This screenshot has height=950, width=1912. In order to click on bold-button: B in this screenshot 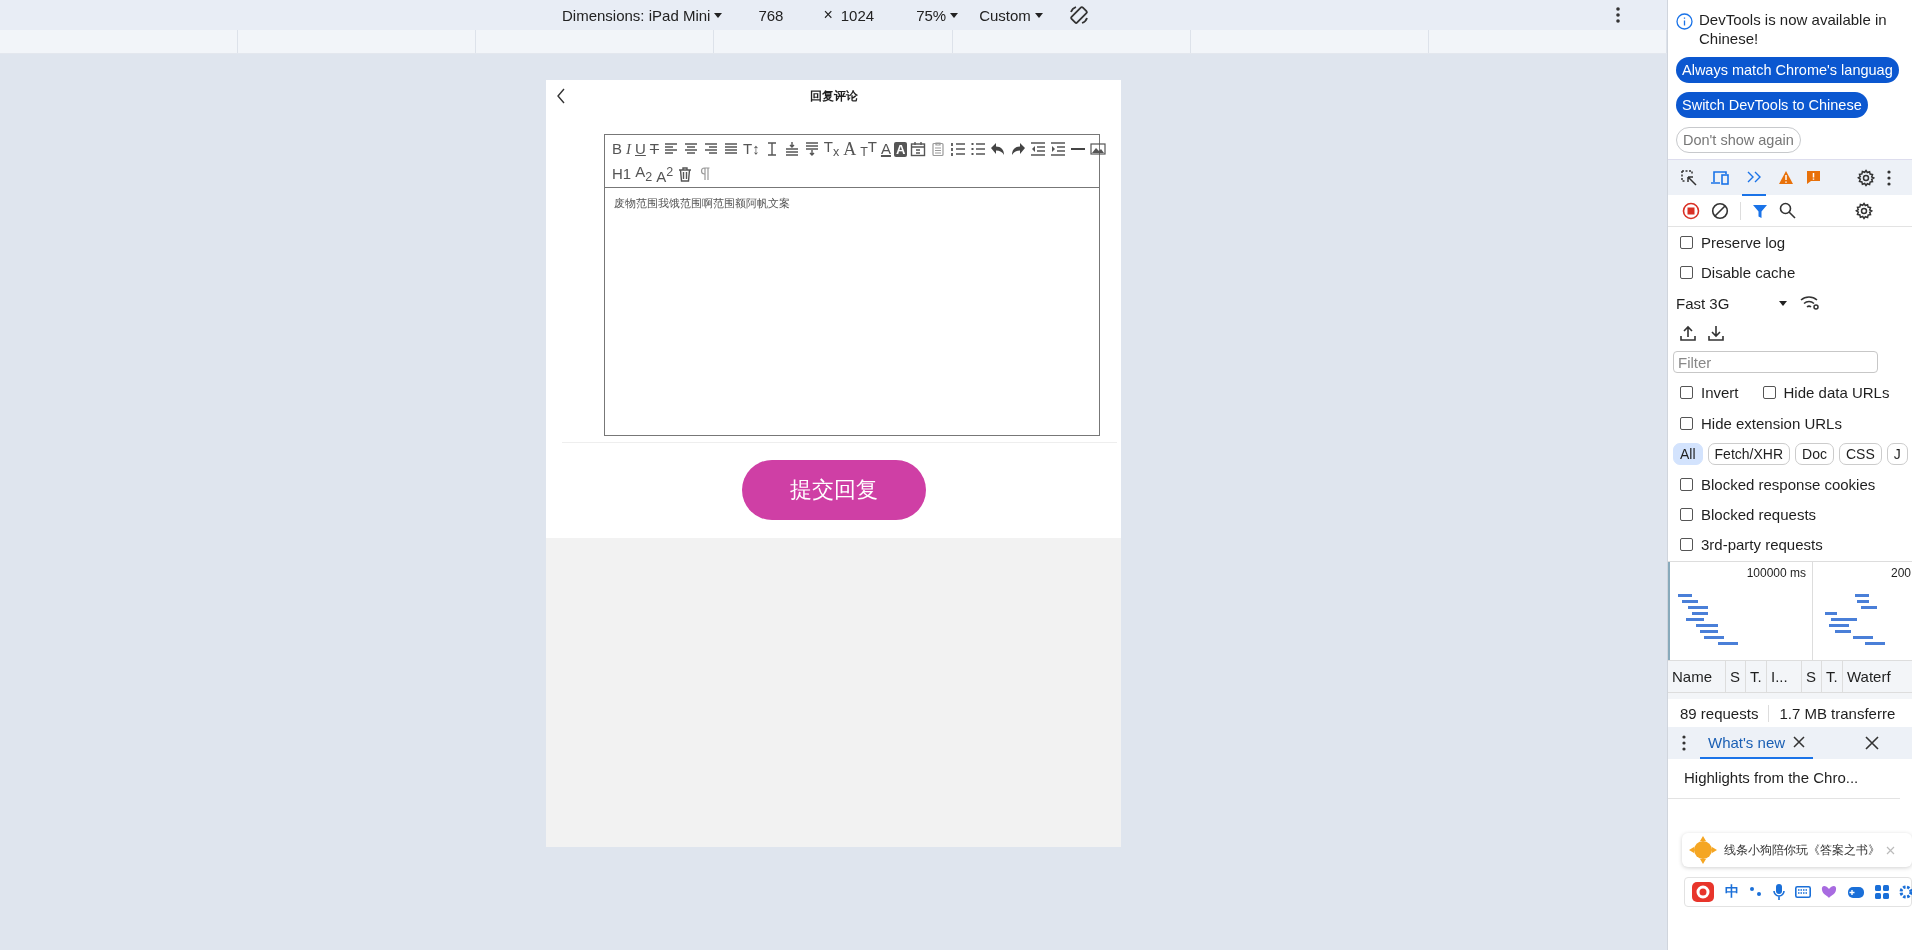, I will do `click(617, 149)`.